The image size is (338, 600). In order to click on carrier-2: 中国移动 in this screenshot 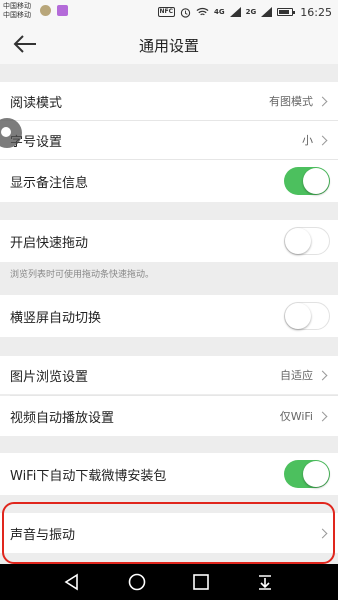, I will do `click(17, 15)`.